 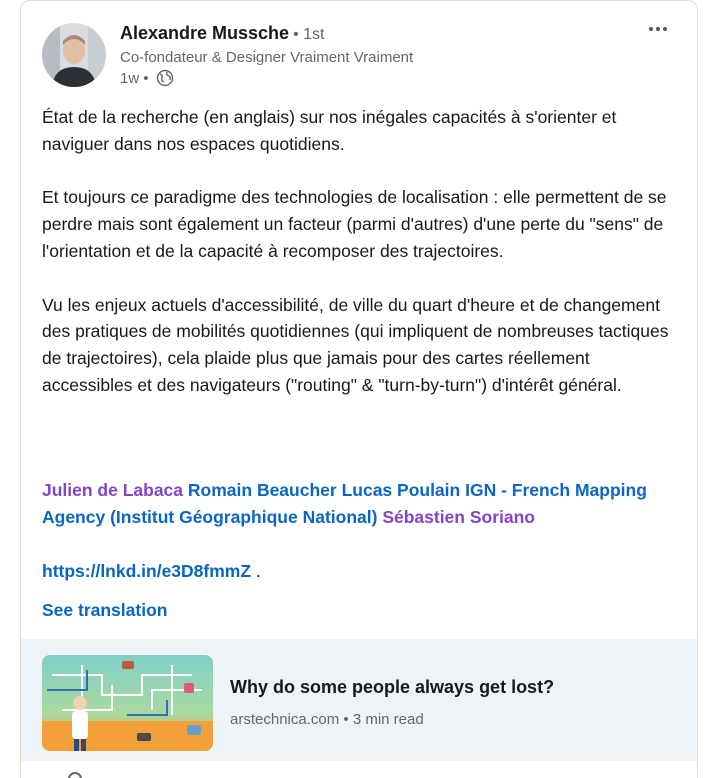 What do you see at coordinates (112, 490) in the screenshot?
I see `mention-julien-de-labaca: Julien de Labaca` at bounding box center [112, 490].